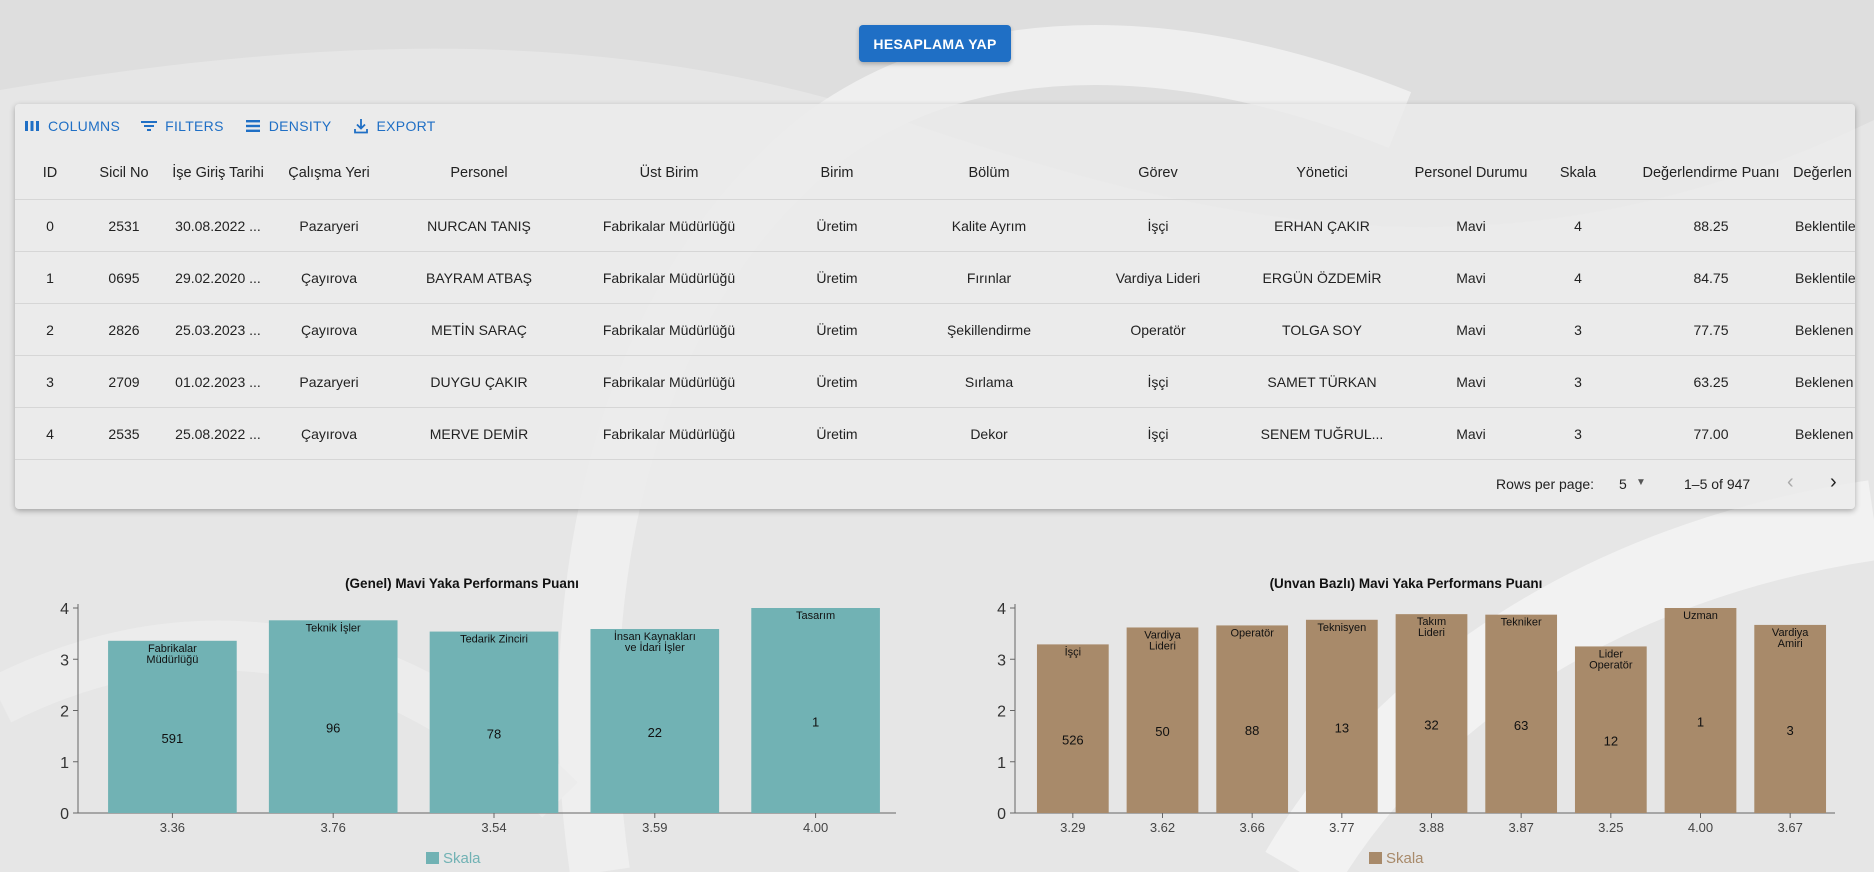  What do you see at coordinates (32, 126) in the screenshot?
I see `columns-icon` at bounding box center [32, 126].